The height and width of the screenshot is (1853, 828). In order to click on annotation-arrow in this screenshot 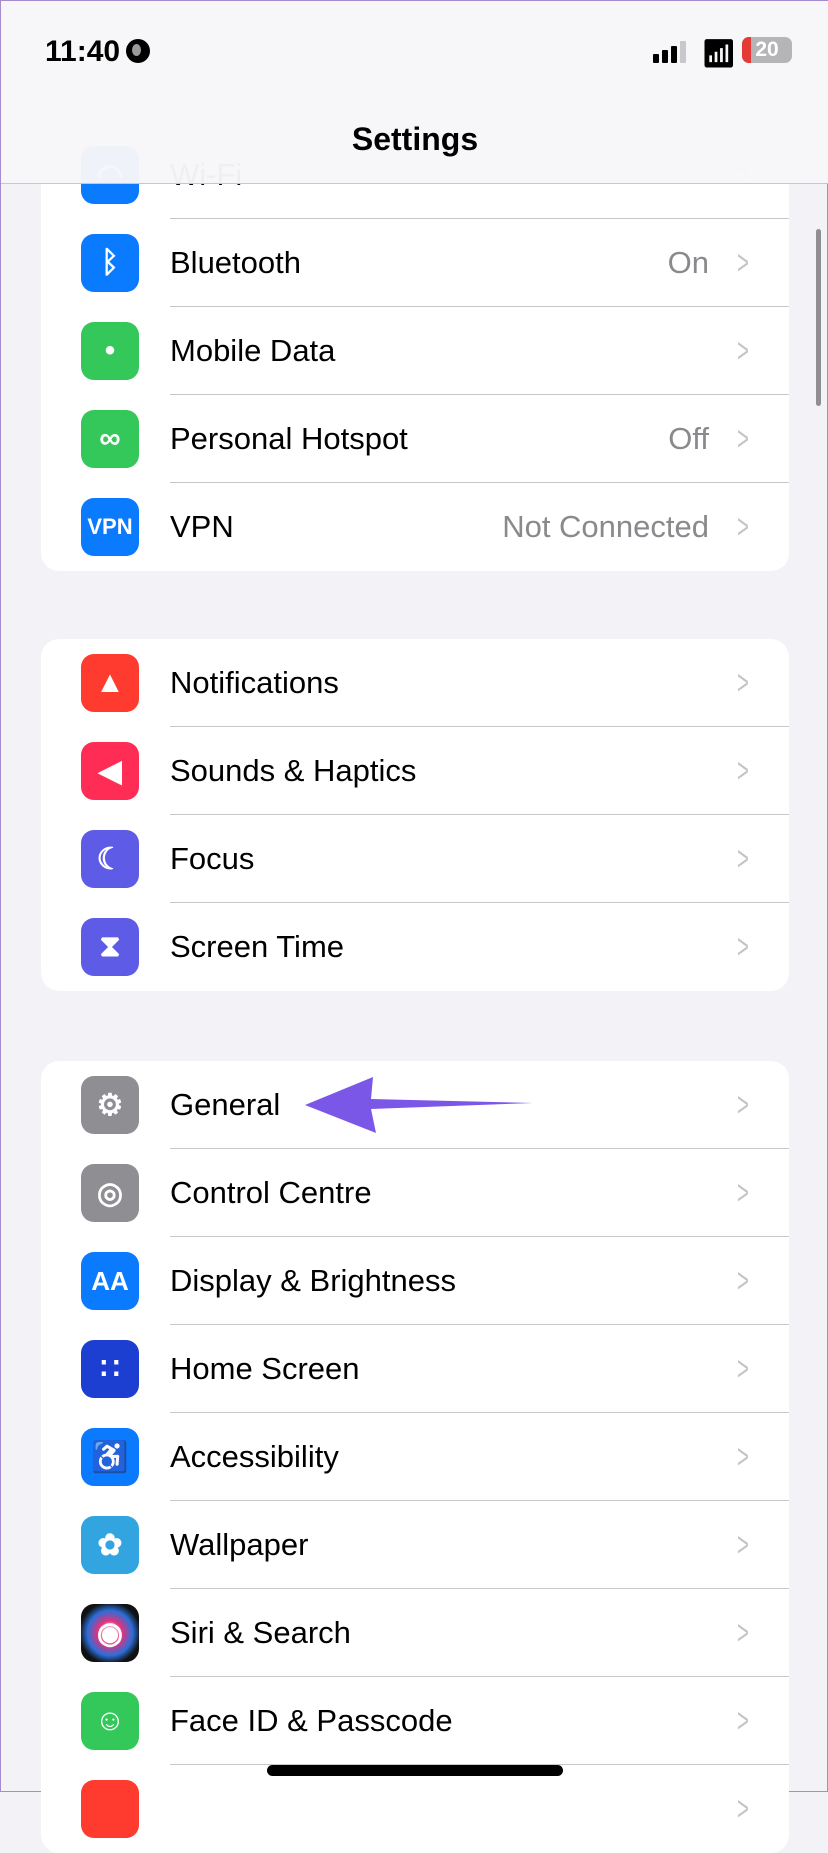, I will do `click(419, 1105)`.